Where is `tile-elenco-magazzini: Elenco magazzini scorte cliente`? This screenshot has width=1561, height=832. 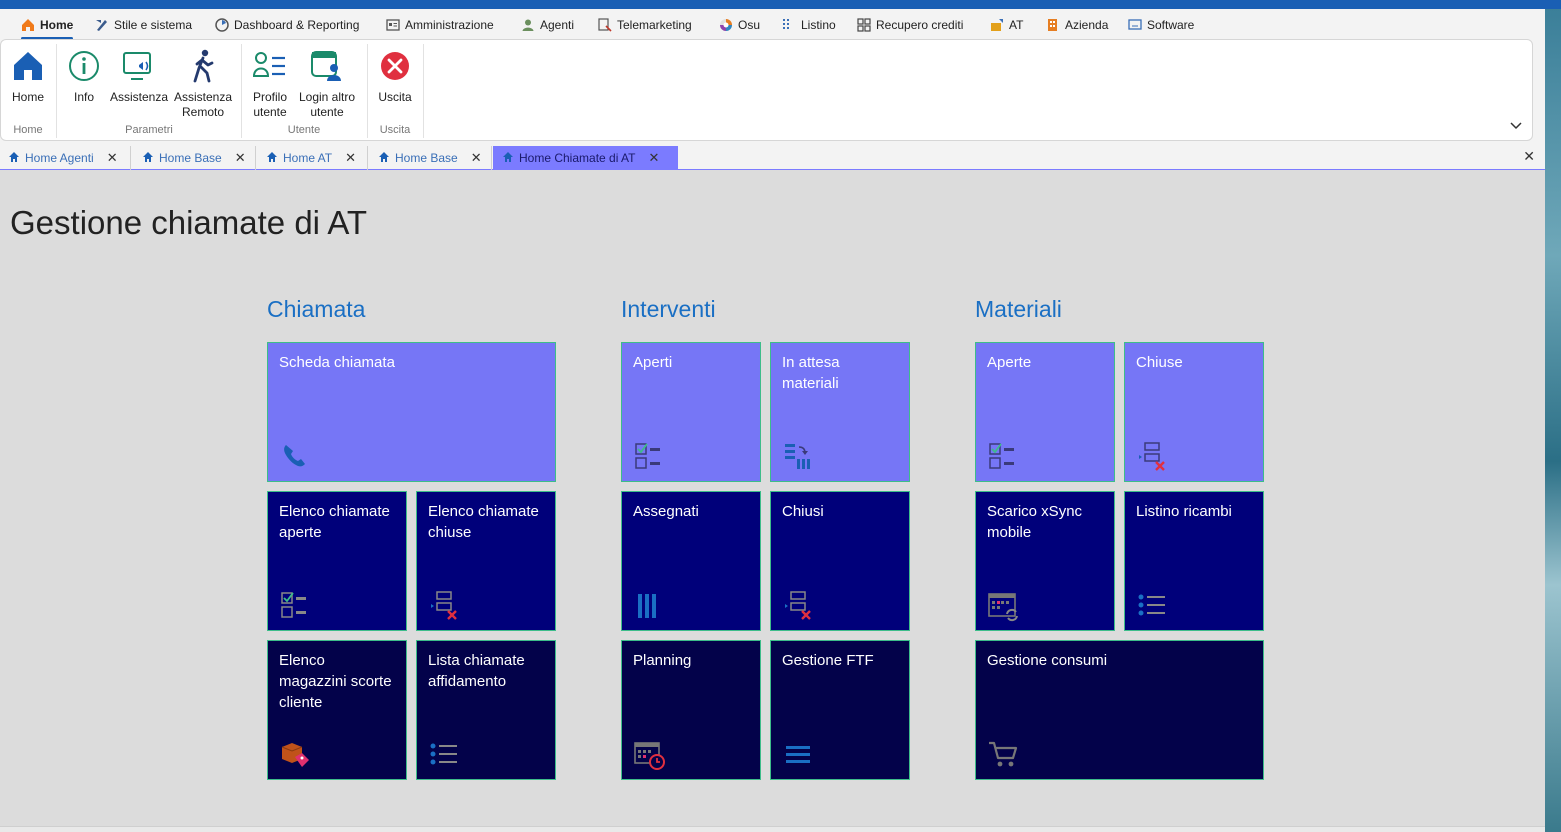
tile-elenco-magazzini: Elenco magazzini scorte cliente is located at coordinates (337, 710).